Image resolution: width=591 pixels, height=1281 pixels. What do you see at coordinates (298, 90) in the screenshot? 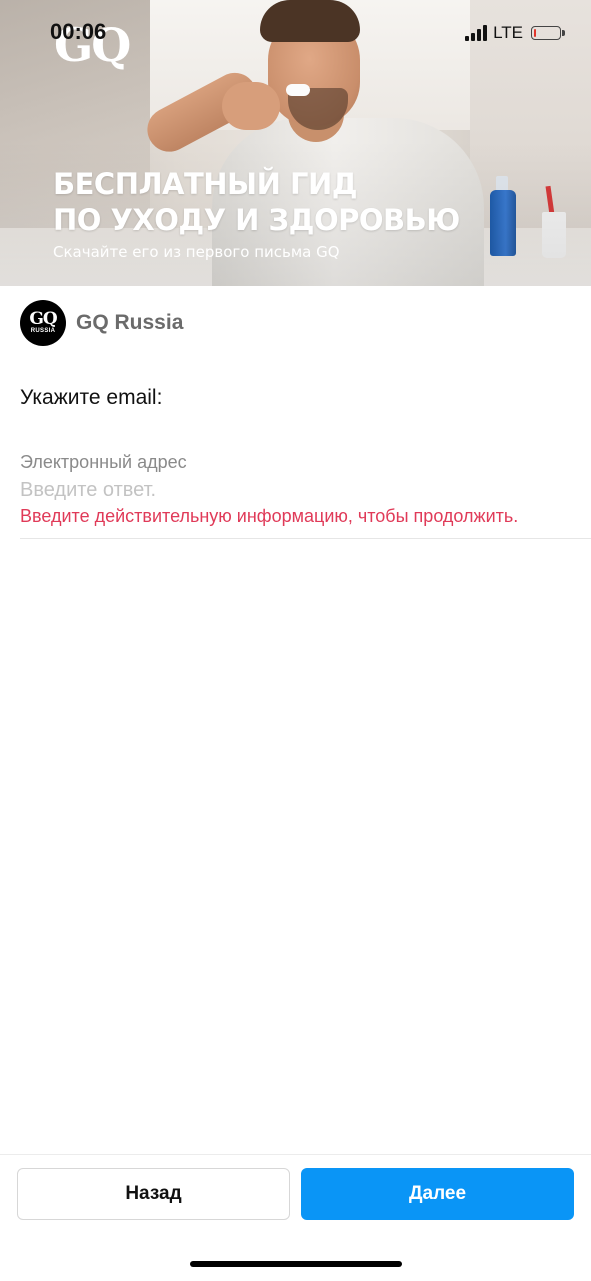
I see `banner-face-cream` at bounding box center [298, 90].